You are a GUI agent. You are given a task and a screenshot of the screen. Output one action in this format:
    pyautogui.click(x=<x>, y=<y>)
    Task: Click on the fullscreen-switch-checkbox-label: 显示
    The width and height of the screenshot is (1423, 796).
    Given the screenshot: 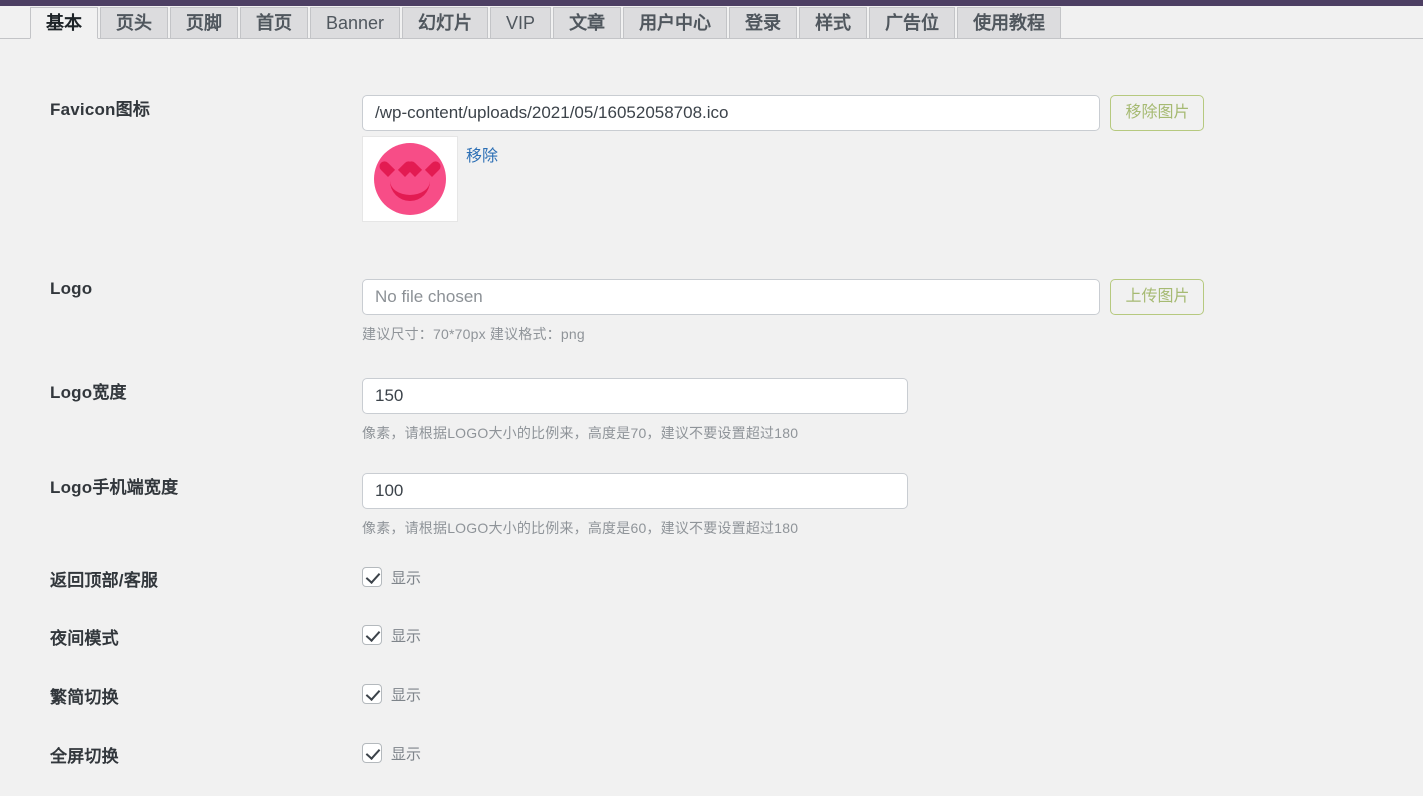 What is the action you would take?
    pyautogui.click(x=406, y=754)
    